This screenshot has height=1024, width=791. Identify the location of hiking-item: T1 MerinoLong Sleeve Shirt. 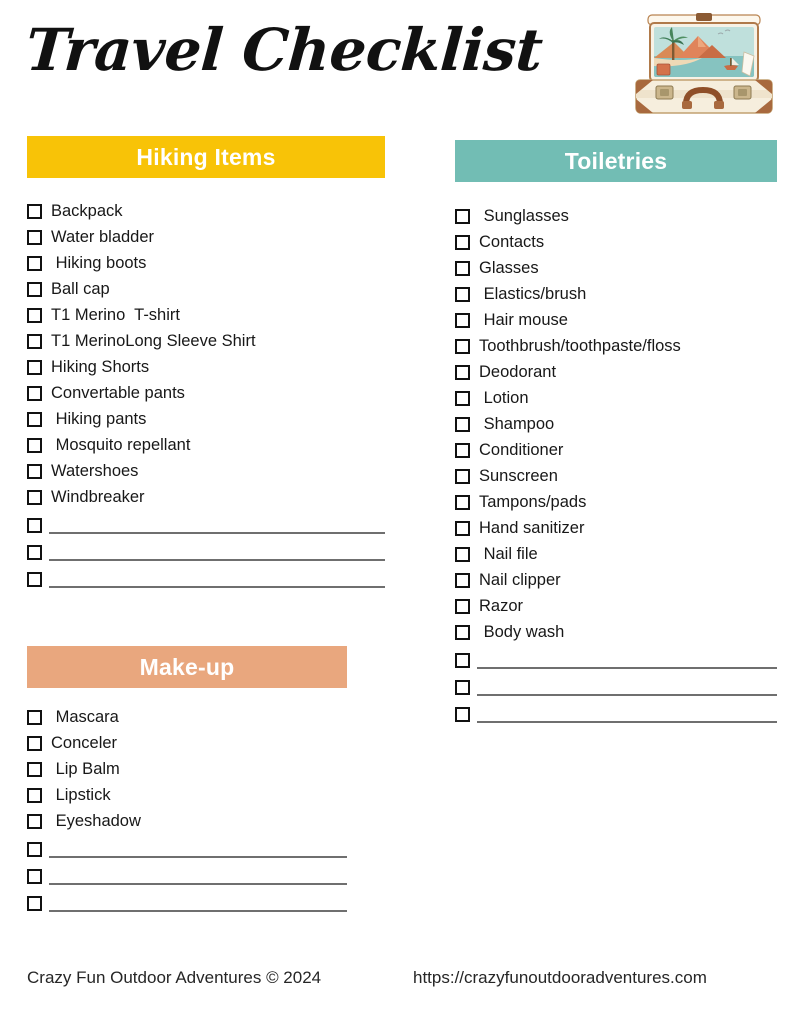
(206, 341).